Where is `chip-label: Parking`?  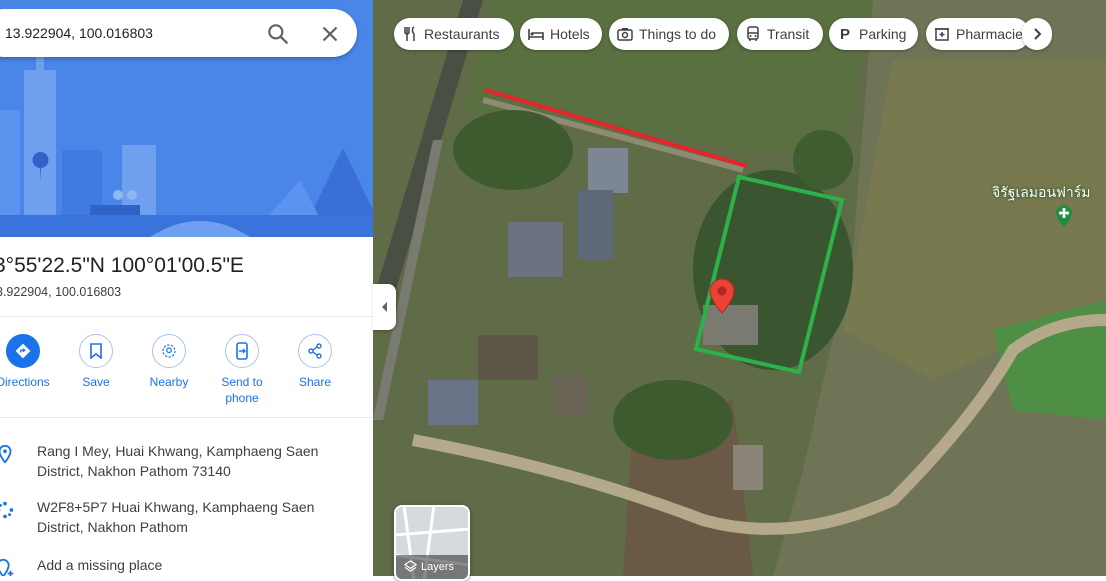 chip-label: Parking is located at coordinates (882, 34).